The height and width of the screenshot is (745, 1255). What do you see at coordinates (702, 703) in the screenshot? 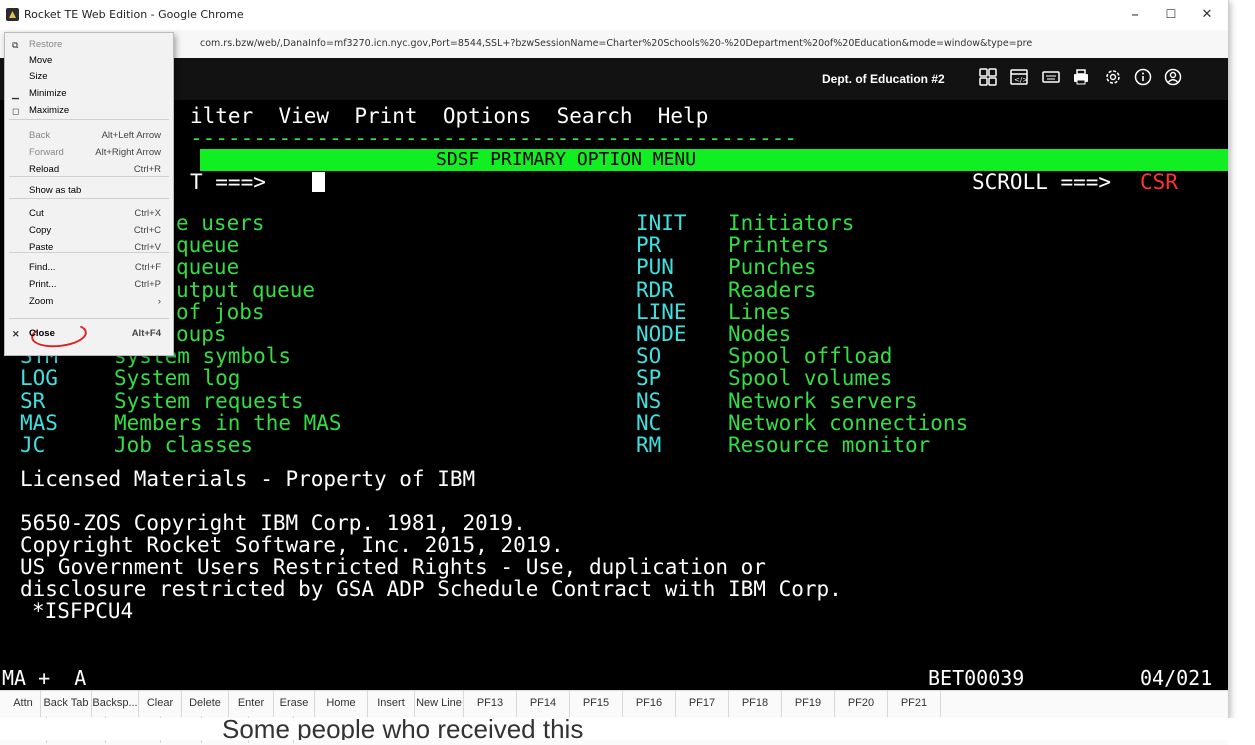
I see `key-pf17: PF17` at bounding box center [702, 703].